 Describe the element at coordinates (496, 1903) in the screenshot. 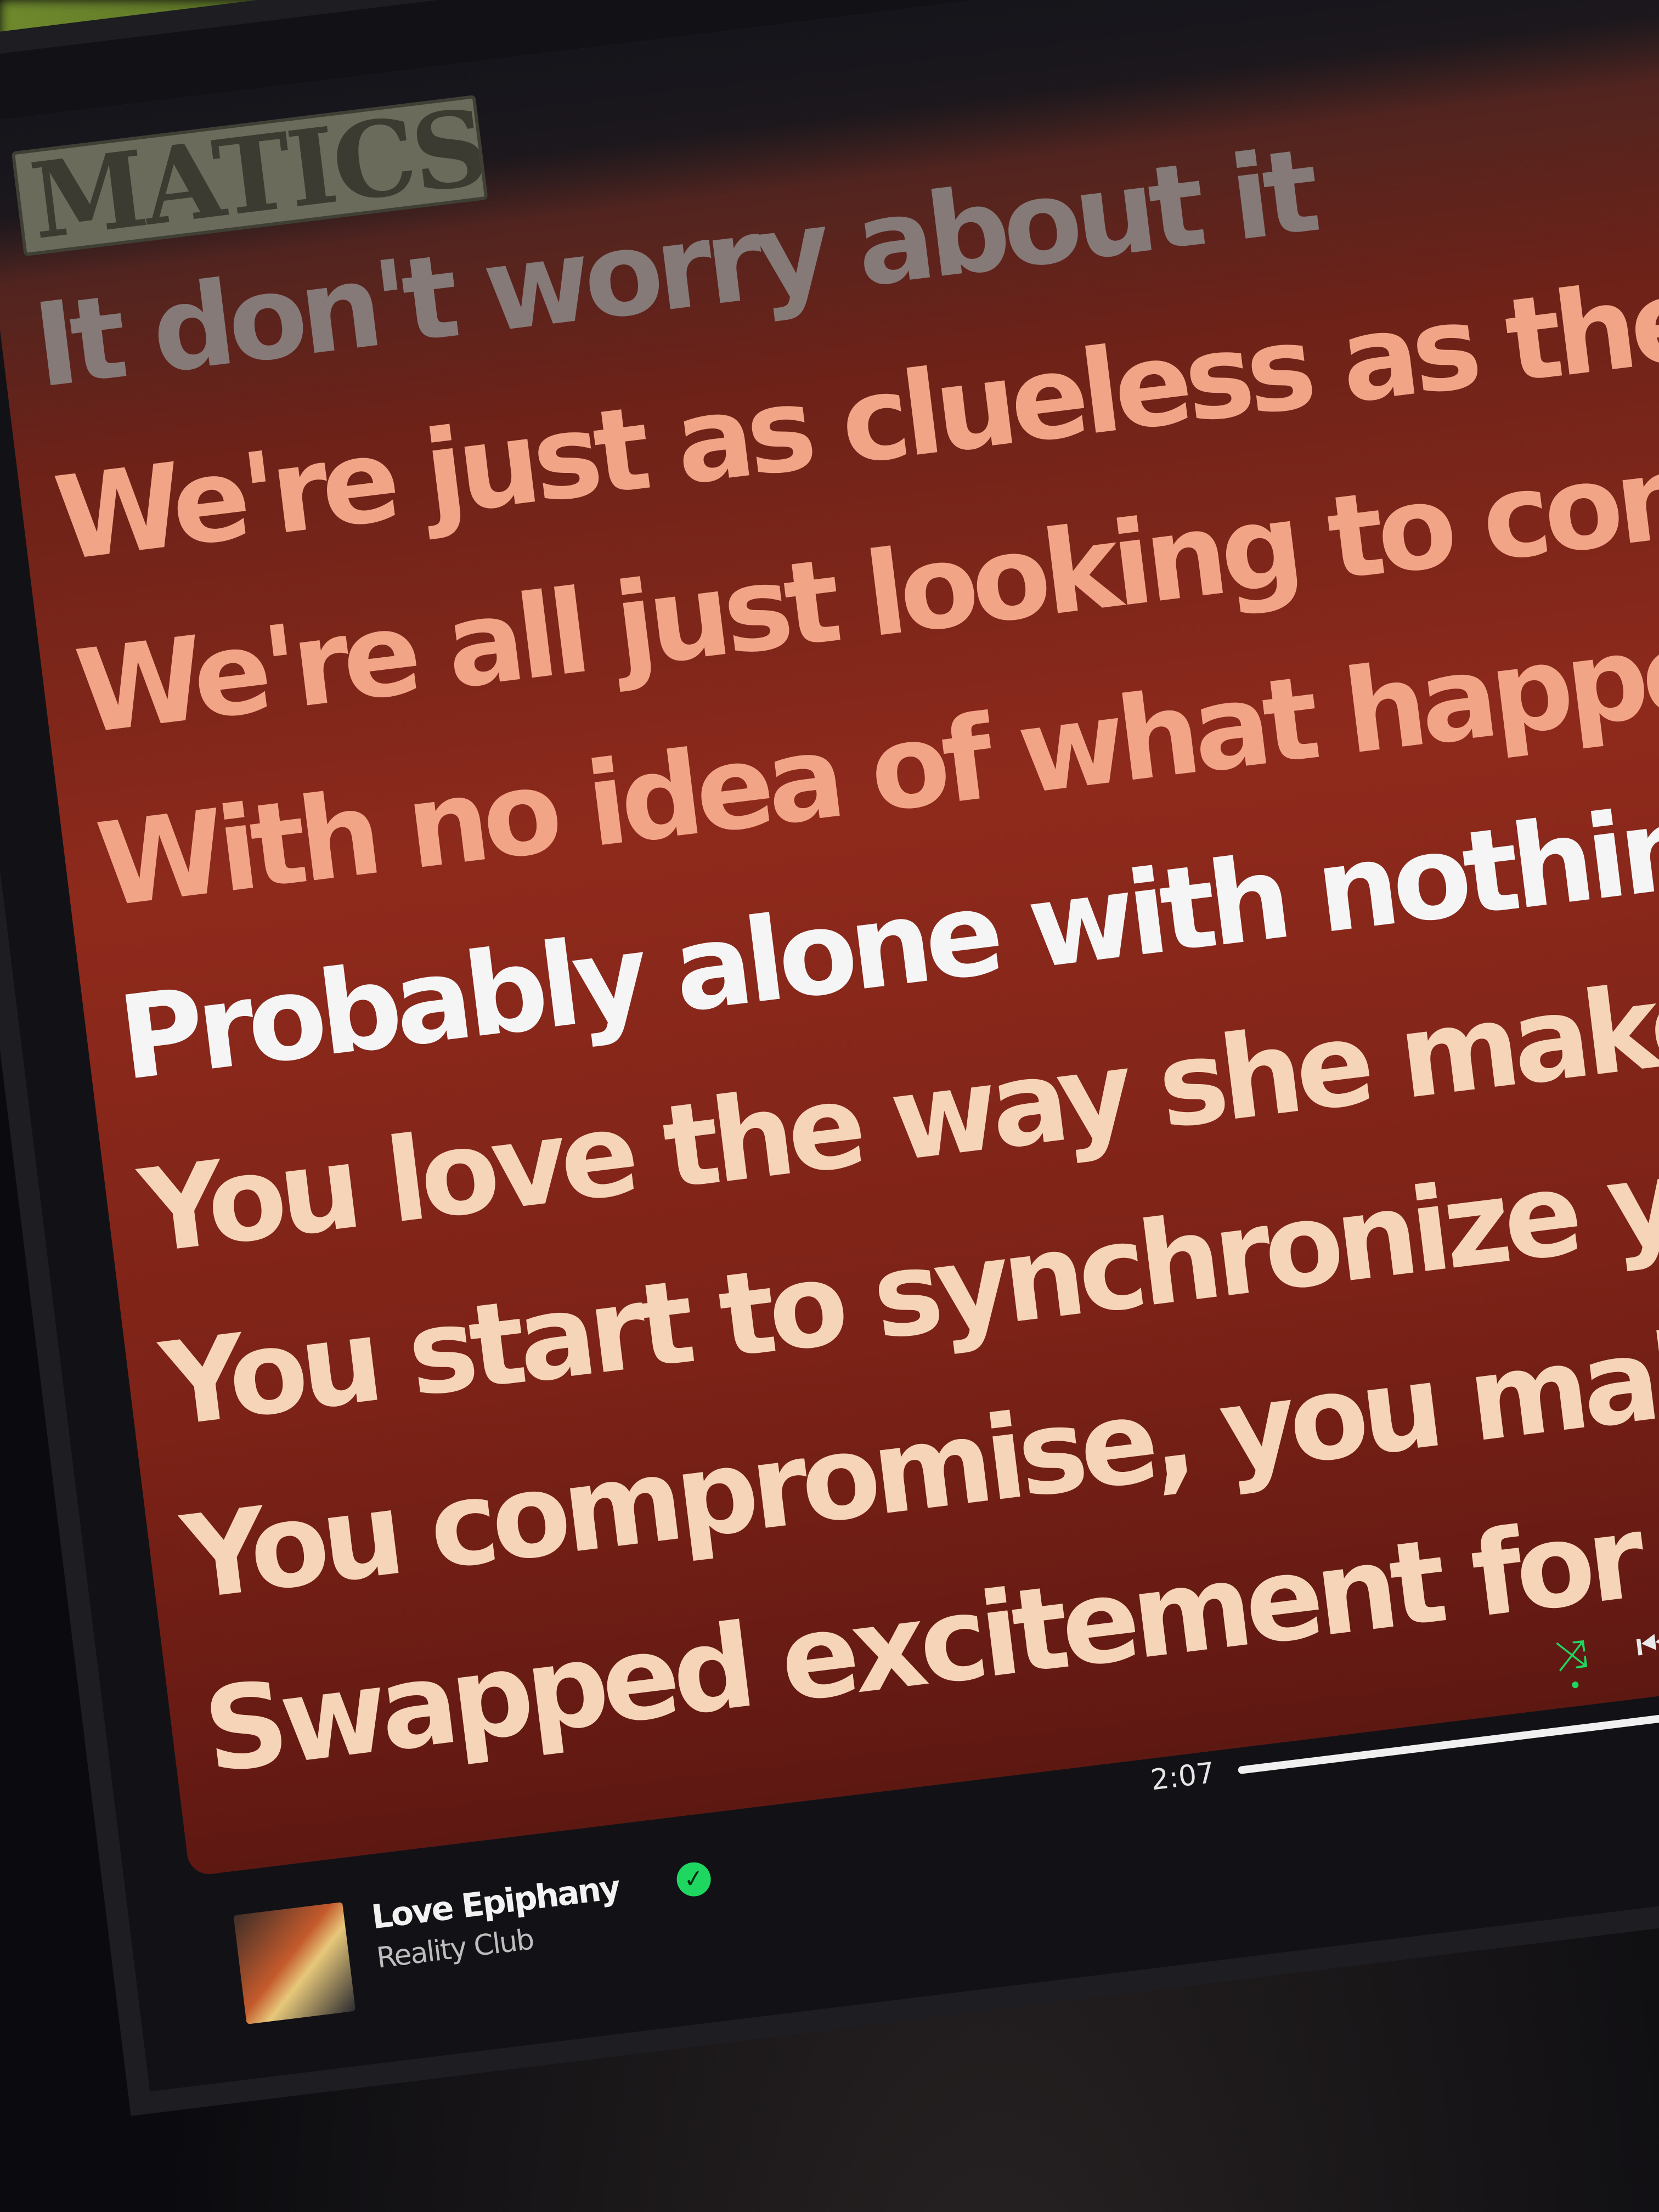

I see `track-title: Love Epiphany` at that location.